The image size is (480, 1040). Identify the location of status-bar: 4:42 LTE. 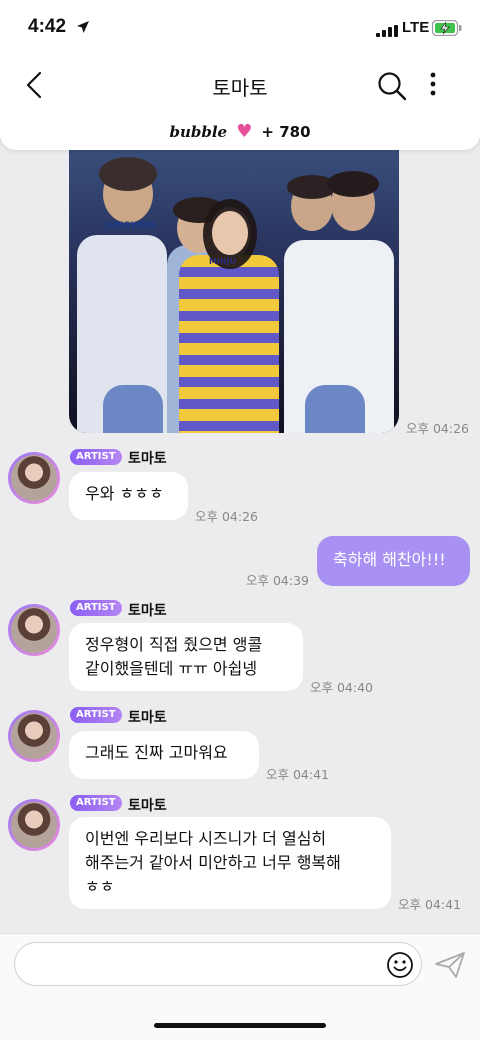
(240, 29).